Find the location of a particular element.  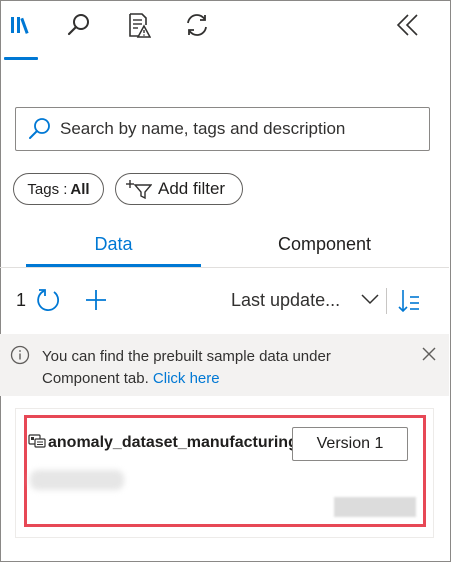

tags-label: Tags : is located at coordinates (47, 189).